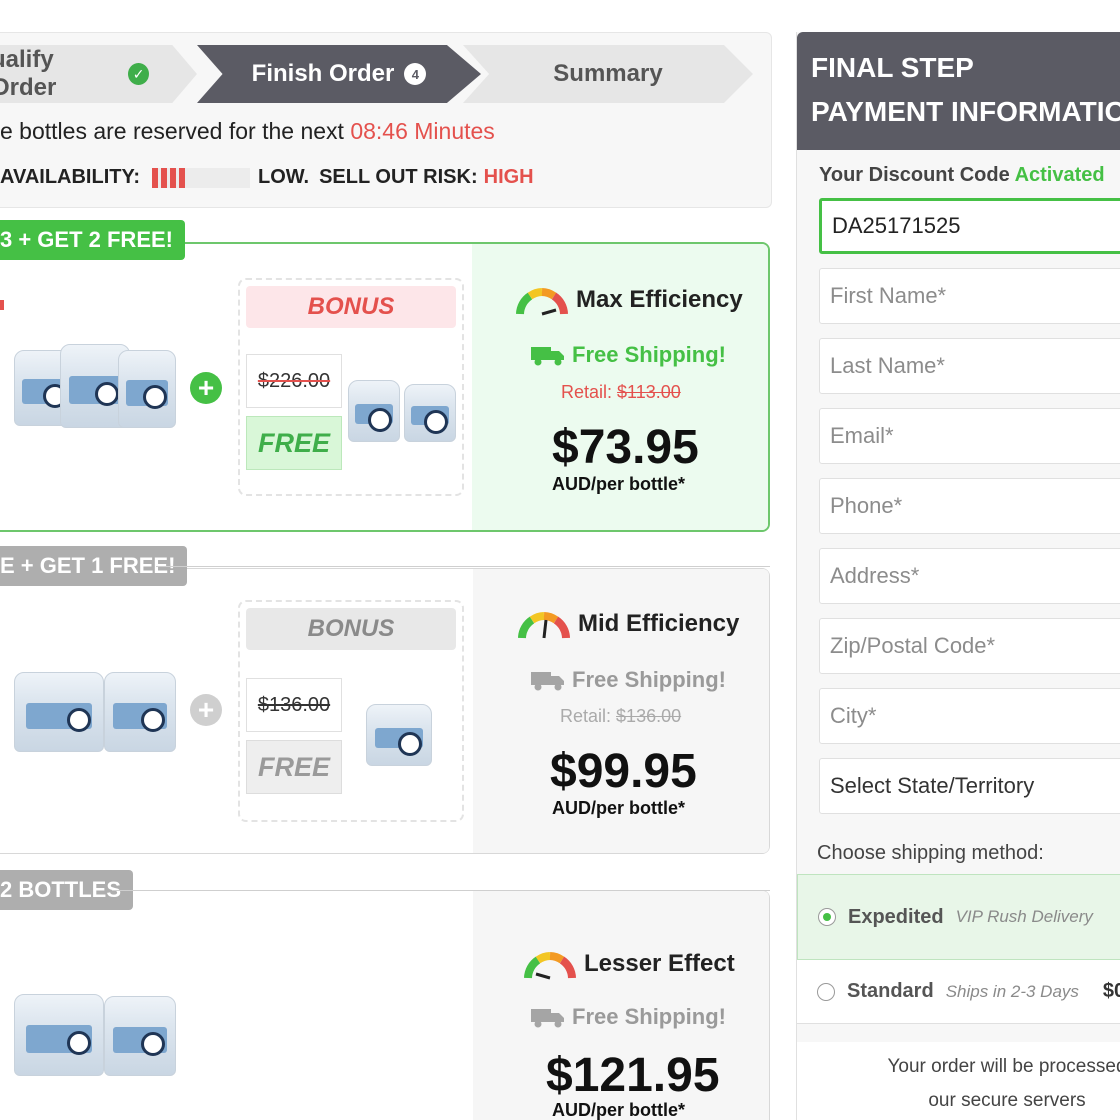  What do you see at coordinates (294, 381) in the screenshot?
I see `bonus-old-price: $226.00` at bounding box center [294, 381].